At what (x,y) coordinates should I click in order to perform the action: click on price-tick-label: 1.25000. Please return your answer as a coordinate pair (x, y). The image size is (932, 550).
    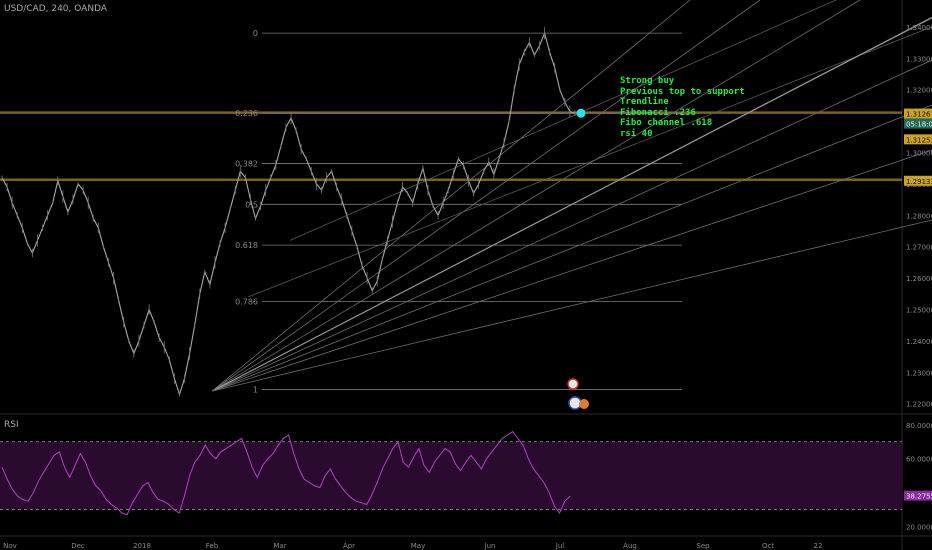
    Looking at the image, I should click on (919, 311).